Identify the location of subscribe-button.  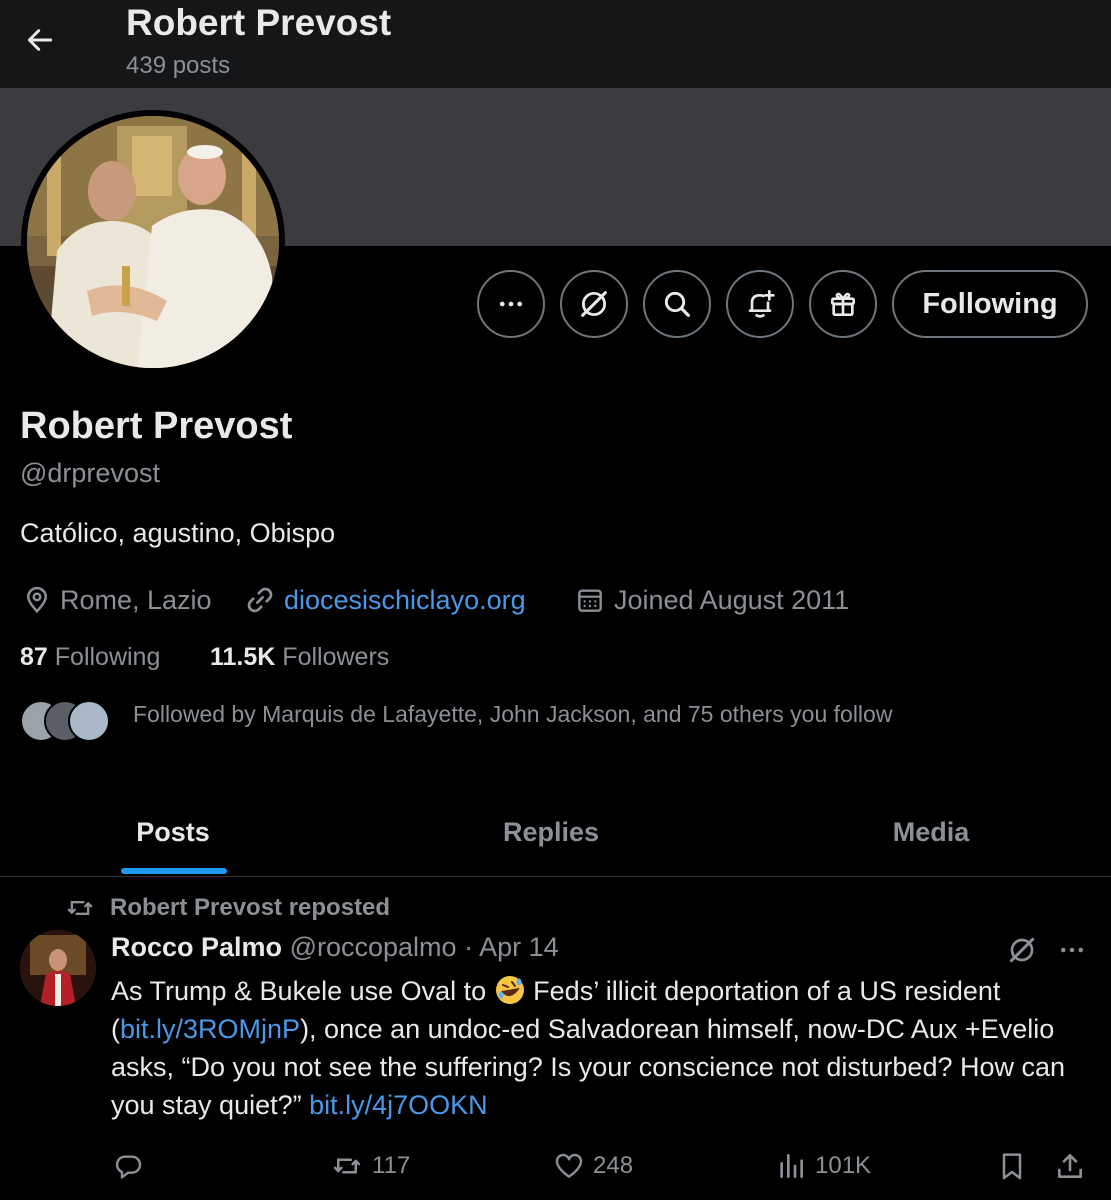
(843, 304).